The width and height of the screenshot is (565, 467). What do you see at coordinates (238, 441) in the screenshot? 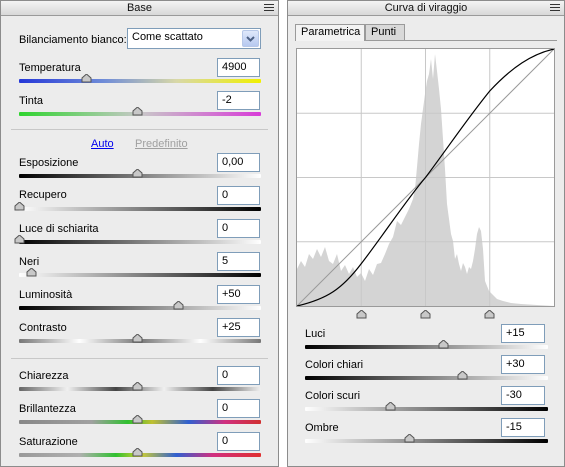
I see `saturation-input: 0` at bounding box center [238, 441].